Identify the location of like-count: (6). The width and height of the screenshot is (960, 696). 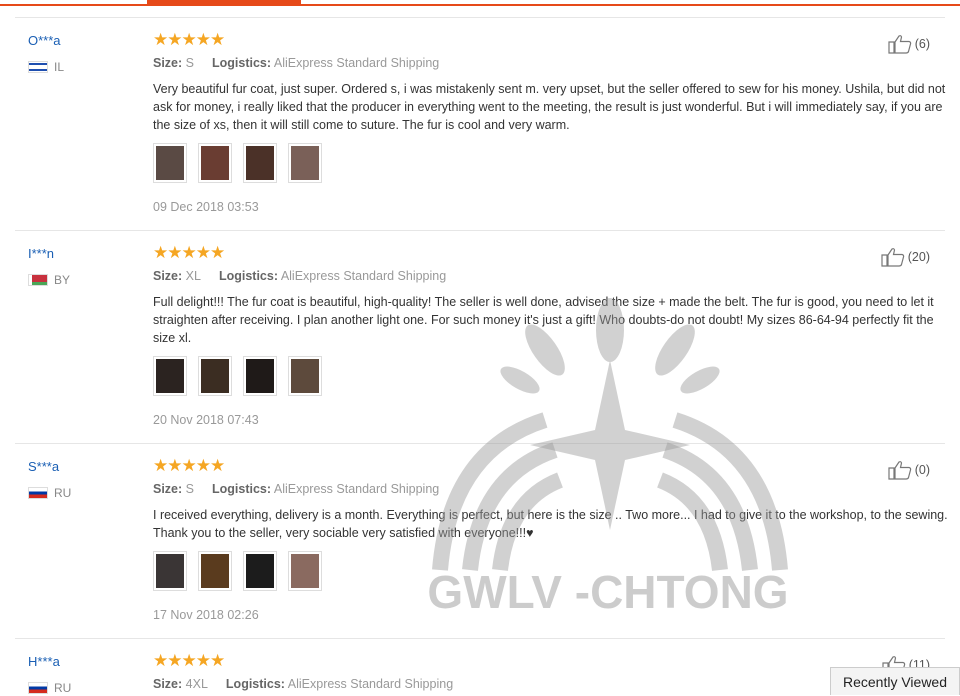
(922, 44).